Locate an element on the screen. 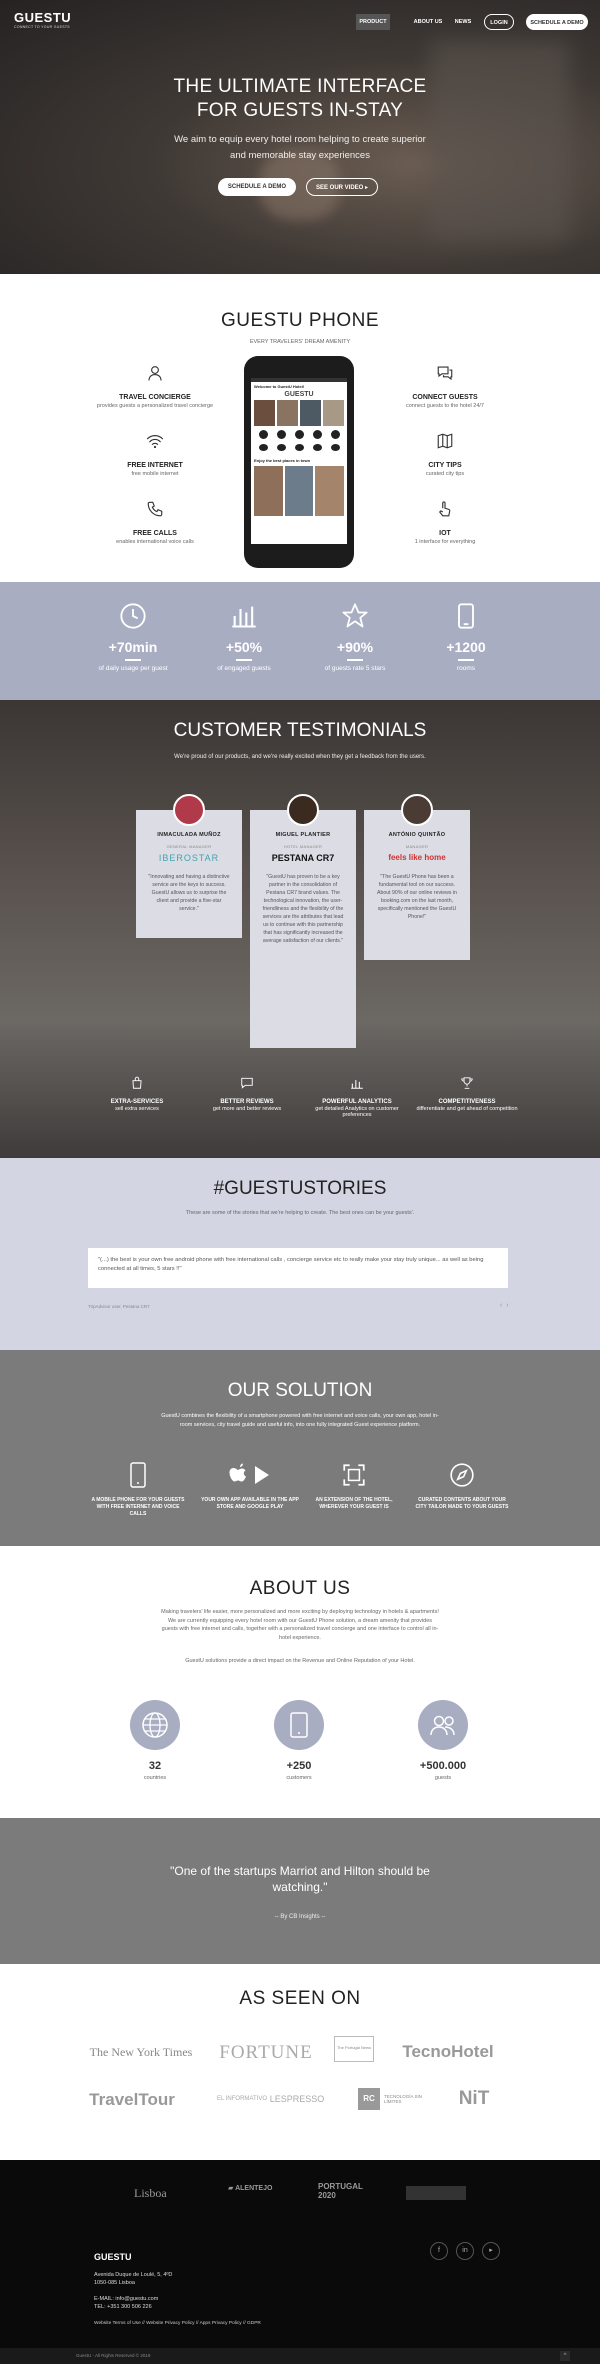 The height and width of the screenshot is (2364, 600). feature-title: IOT is located at coordinates (445, 533).